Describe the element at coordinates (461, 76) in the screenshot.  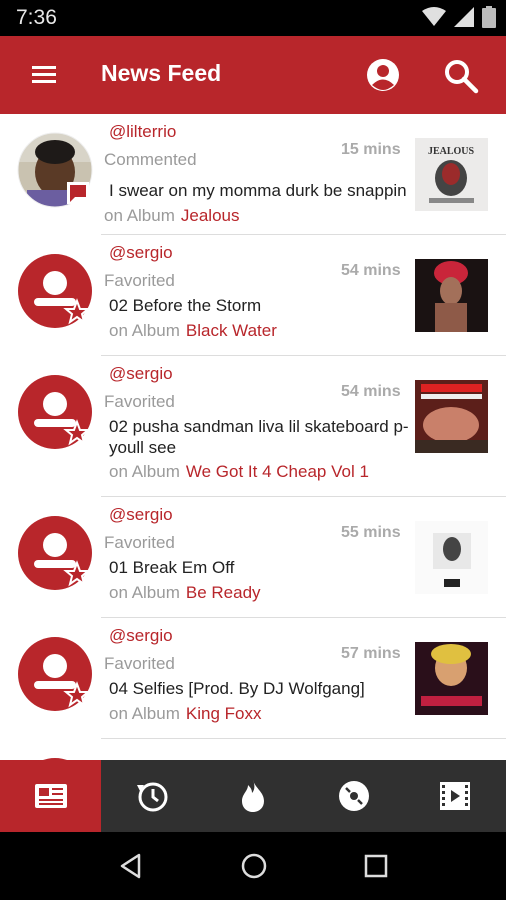
I see `search-icon` at that location.